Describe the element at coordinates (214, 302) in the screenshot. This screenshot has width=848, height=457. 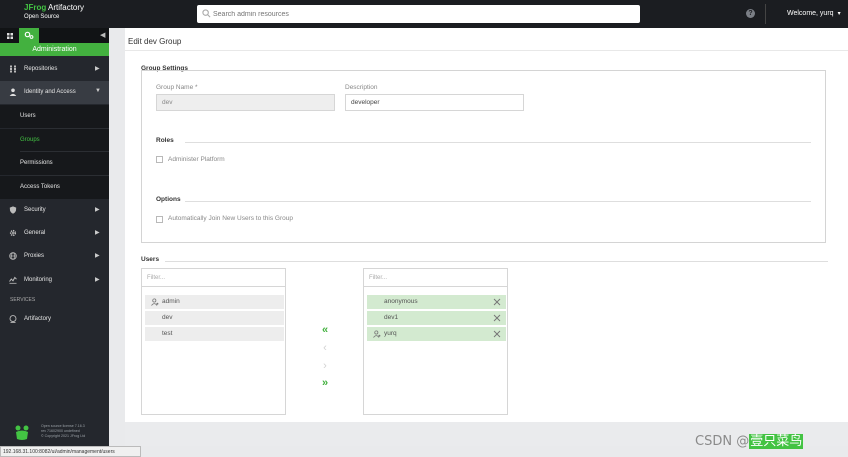
I see `available-user-item: admin` at that location.